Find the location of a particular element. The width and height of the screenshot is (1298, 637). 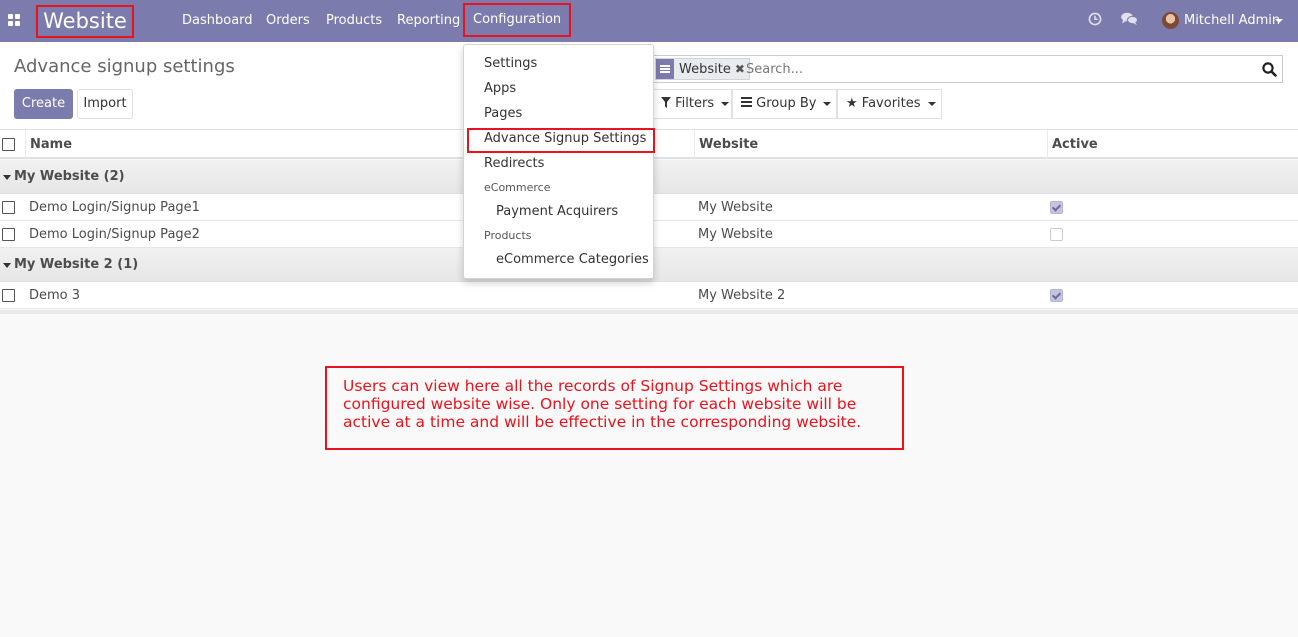

create-button: Create is located at coordinates (43, 104).